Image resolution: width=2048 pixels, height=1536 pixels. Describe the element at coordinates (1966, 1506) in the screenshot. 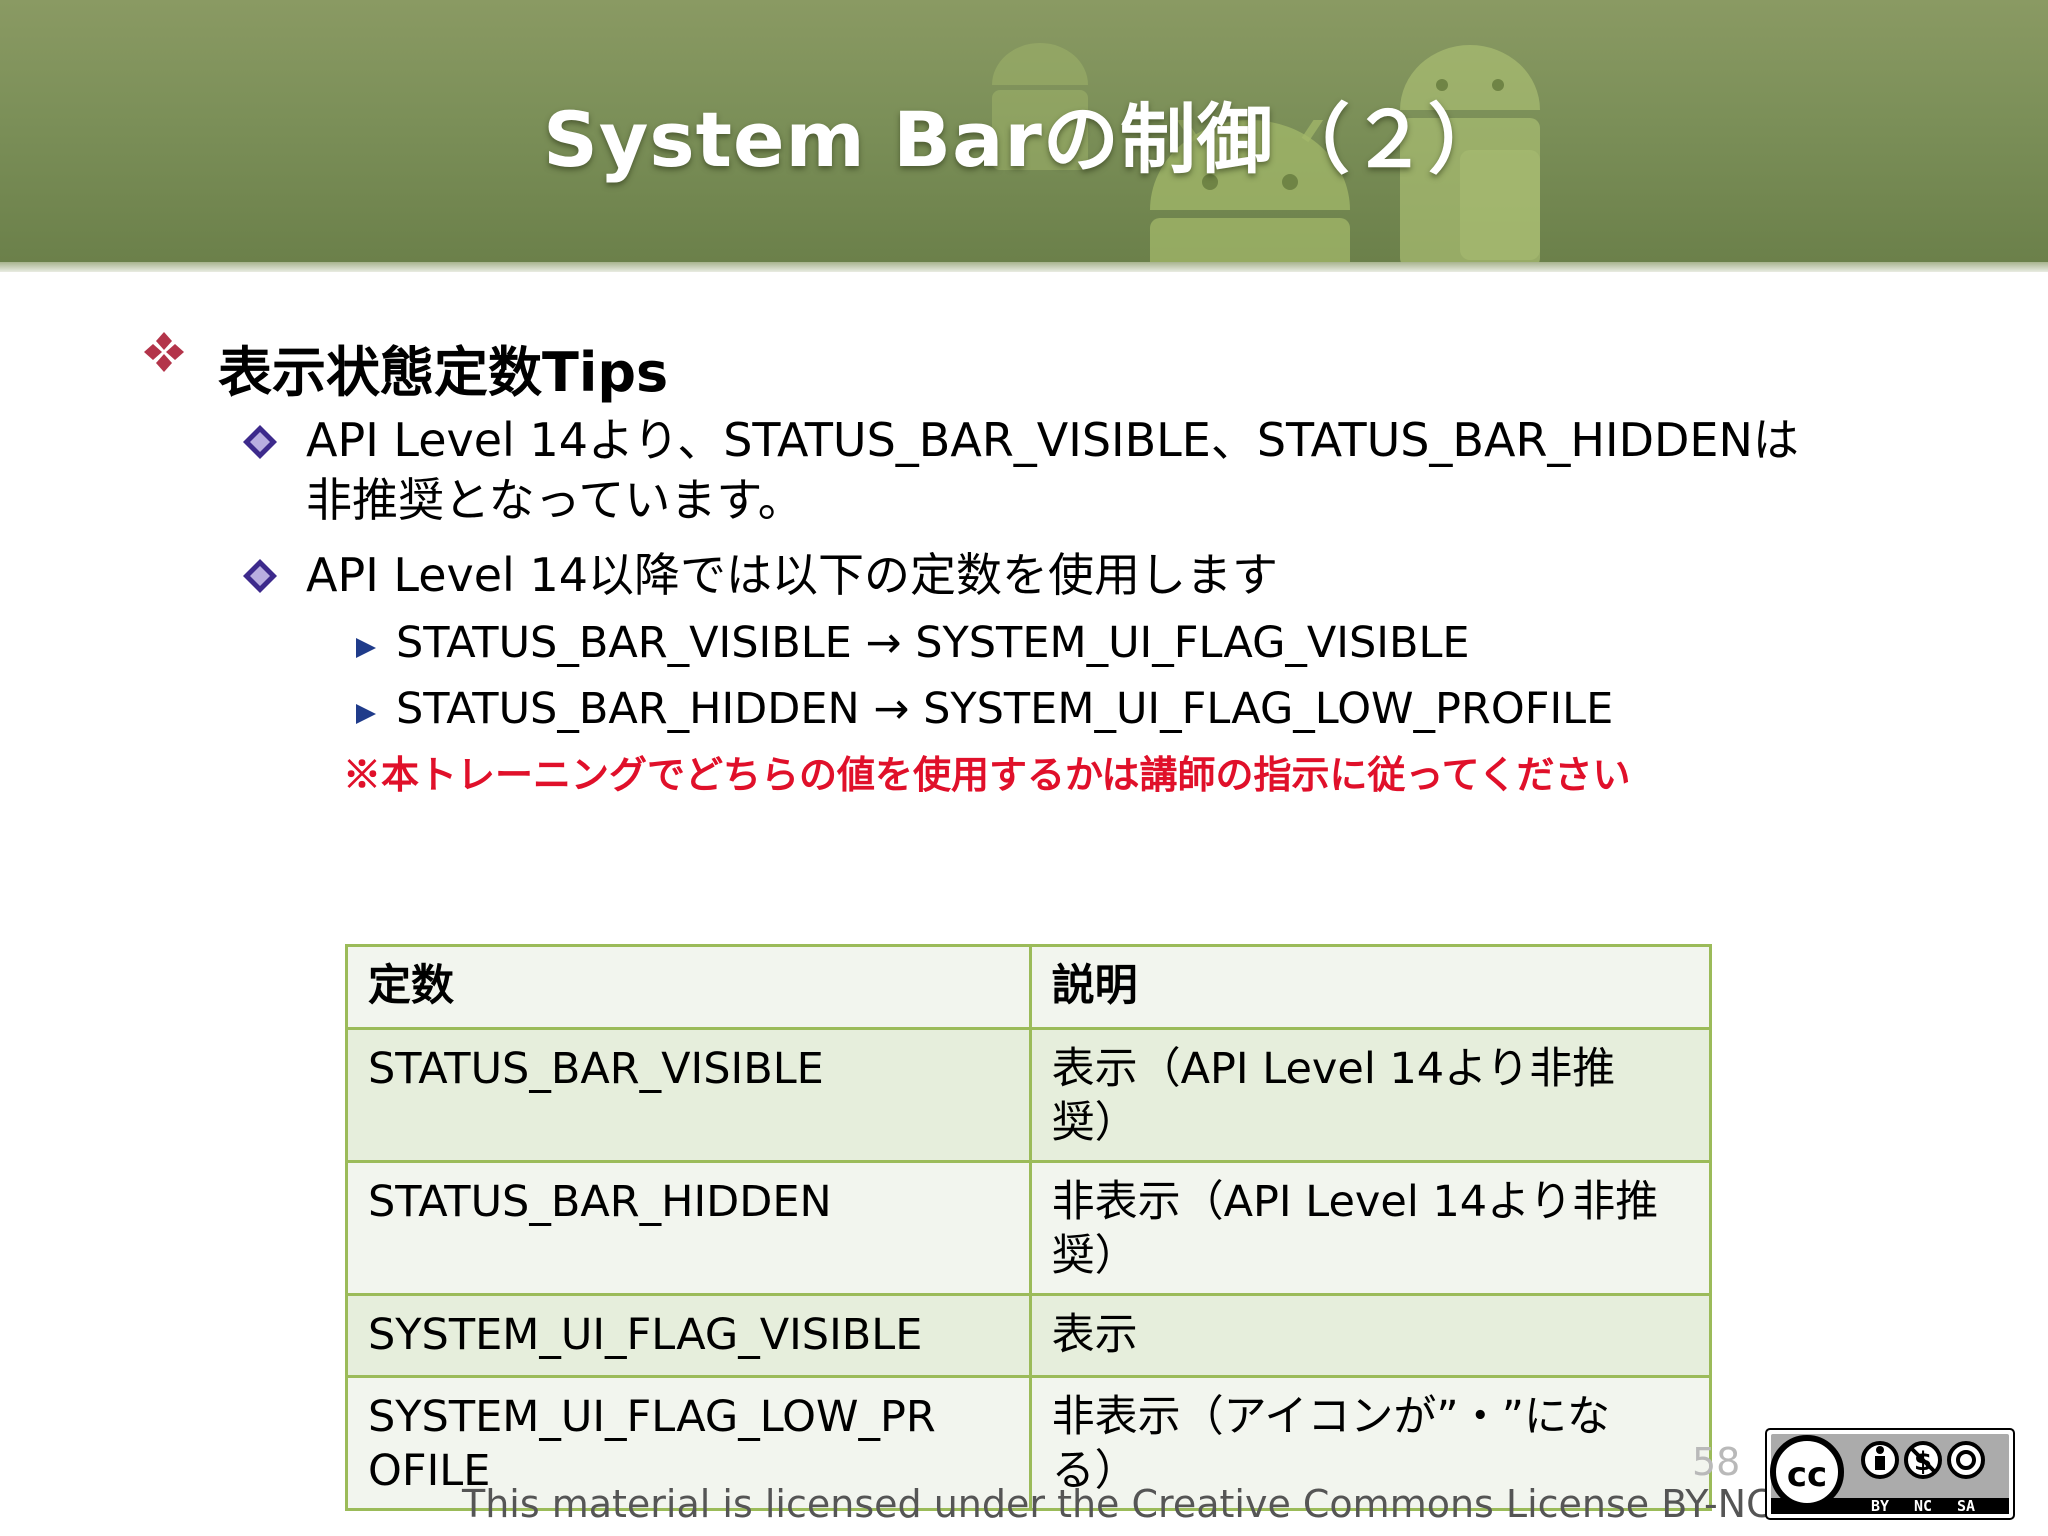

I see `cc-sa-label: SA` at that location.